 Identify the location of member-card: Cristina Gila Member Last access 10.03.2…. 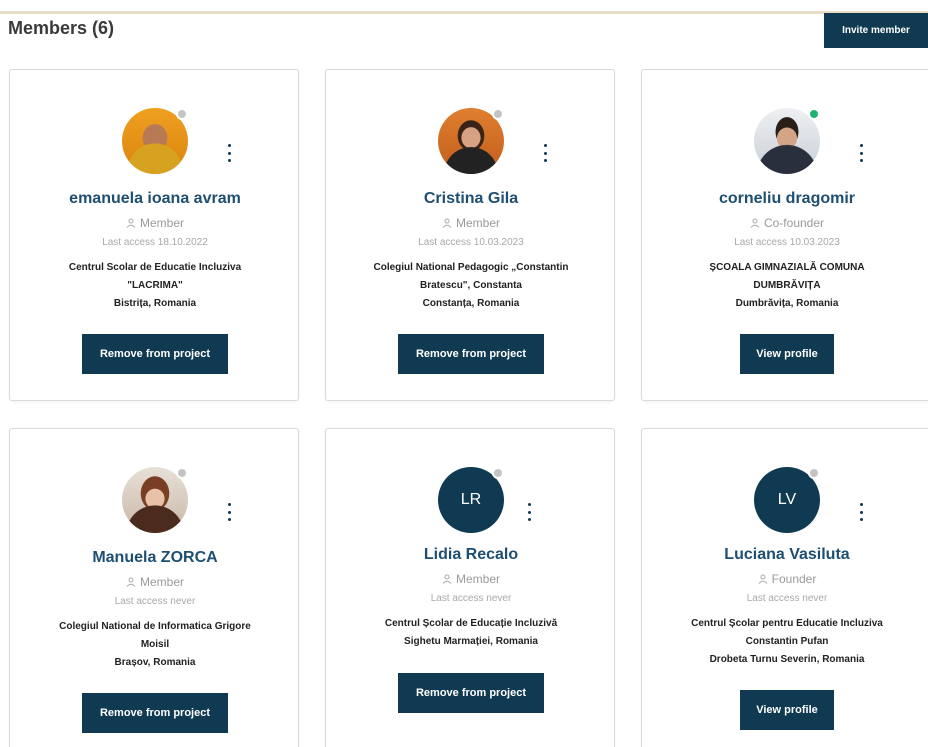
(470, 235).